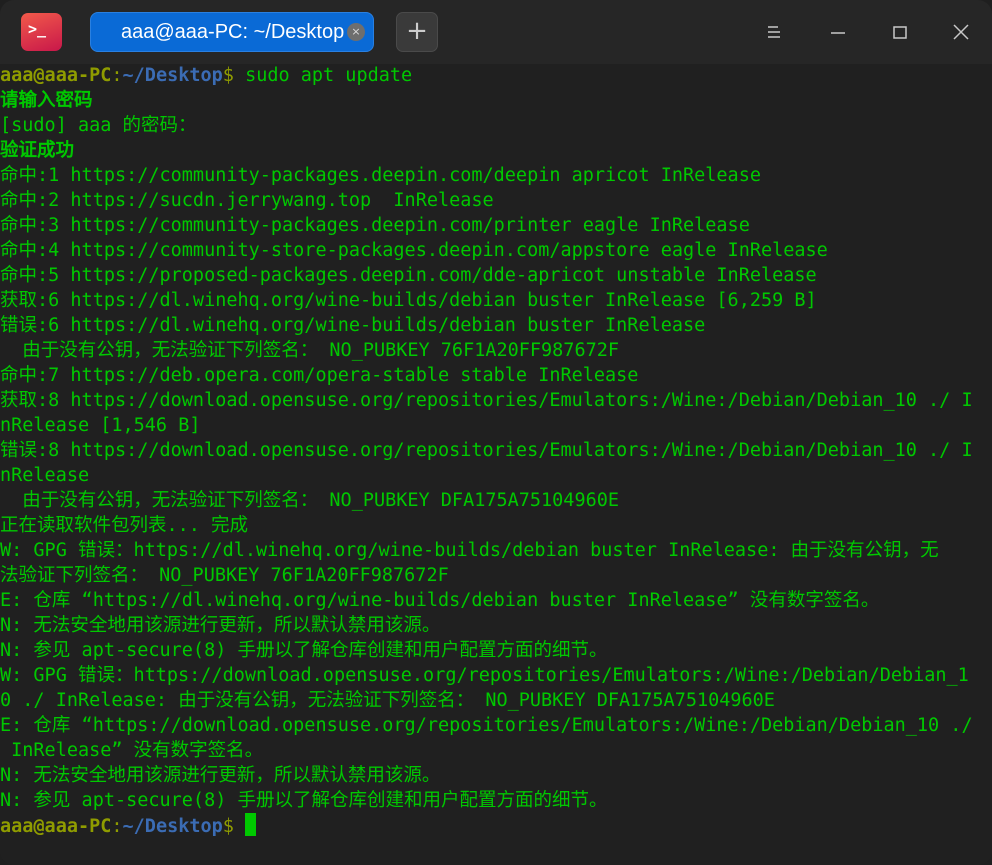 This screenshot has width=992, height=865. What do you see at coordinates (46, 100) in the screenshot?
I see `output-text: 请输入密码` at bounding box center [46, 100].